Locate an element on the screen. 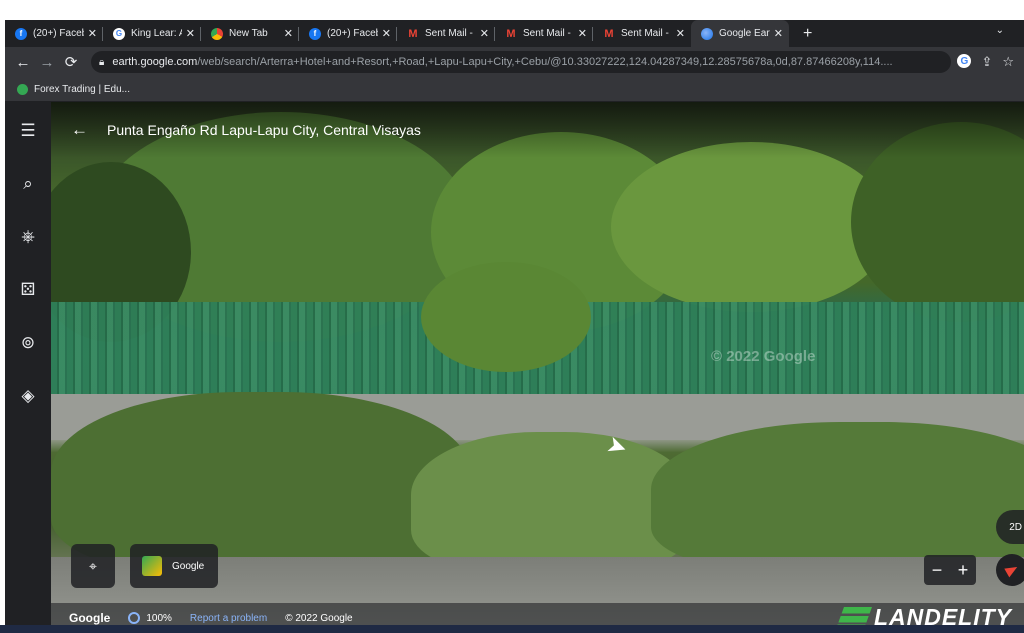 The image size is (1024, 633). map-style-icon: ◈ is located at coordinates (28, 395).